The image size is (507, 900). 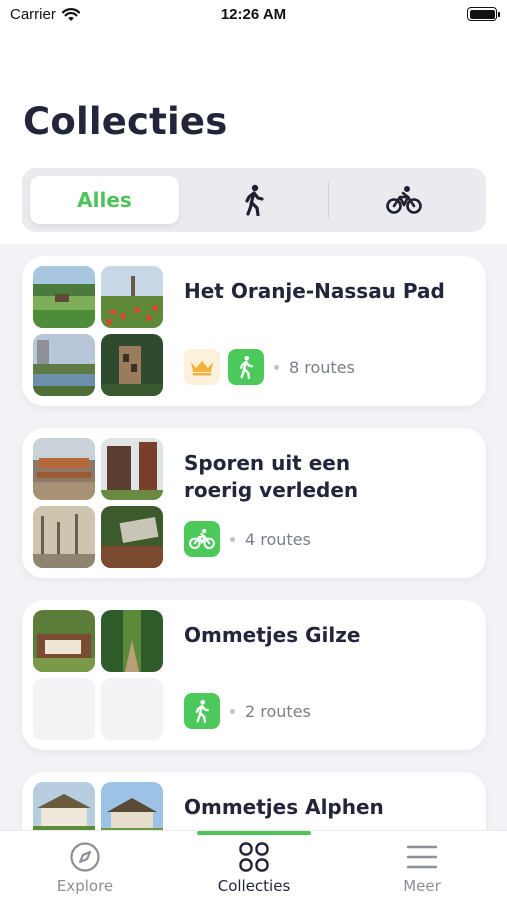 I want to click on collection-meta: 2 routes, so click(x=247, y=711).